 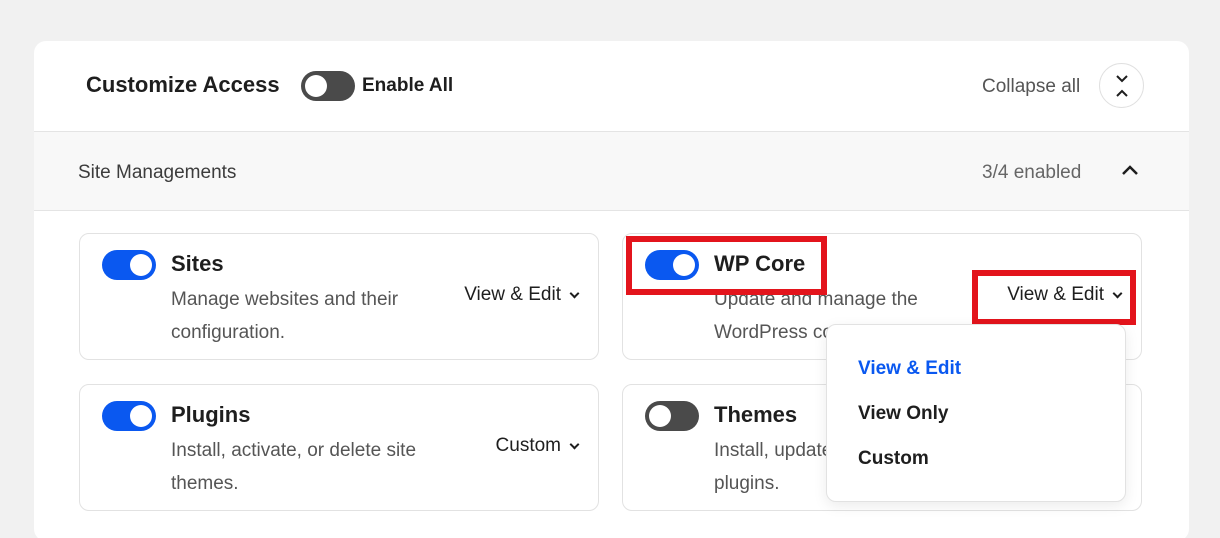 I want to click on sites-toggle, so click(x=129, y=265).